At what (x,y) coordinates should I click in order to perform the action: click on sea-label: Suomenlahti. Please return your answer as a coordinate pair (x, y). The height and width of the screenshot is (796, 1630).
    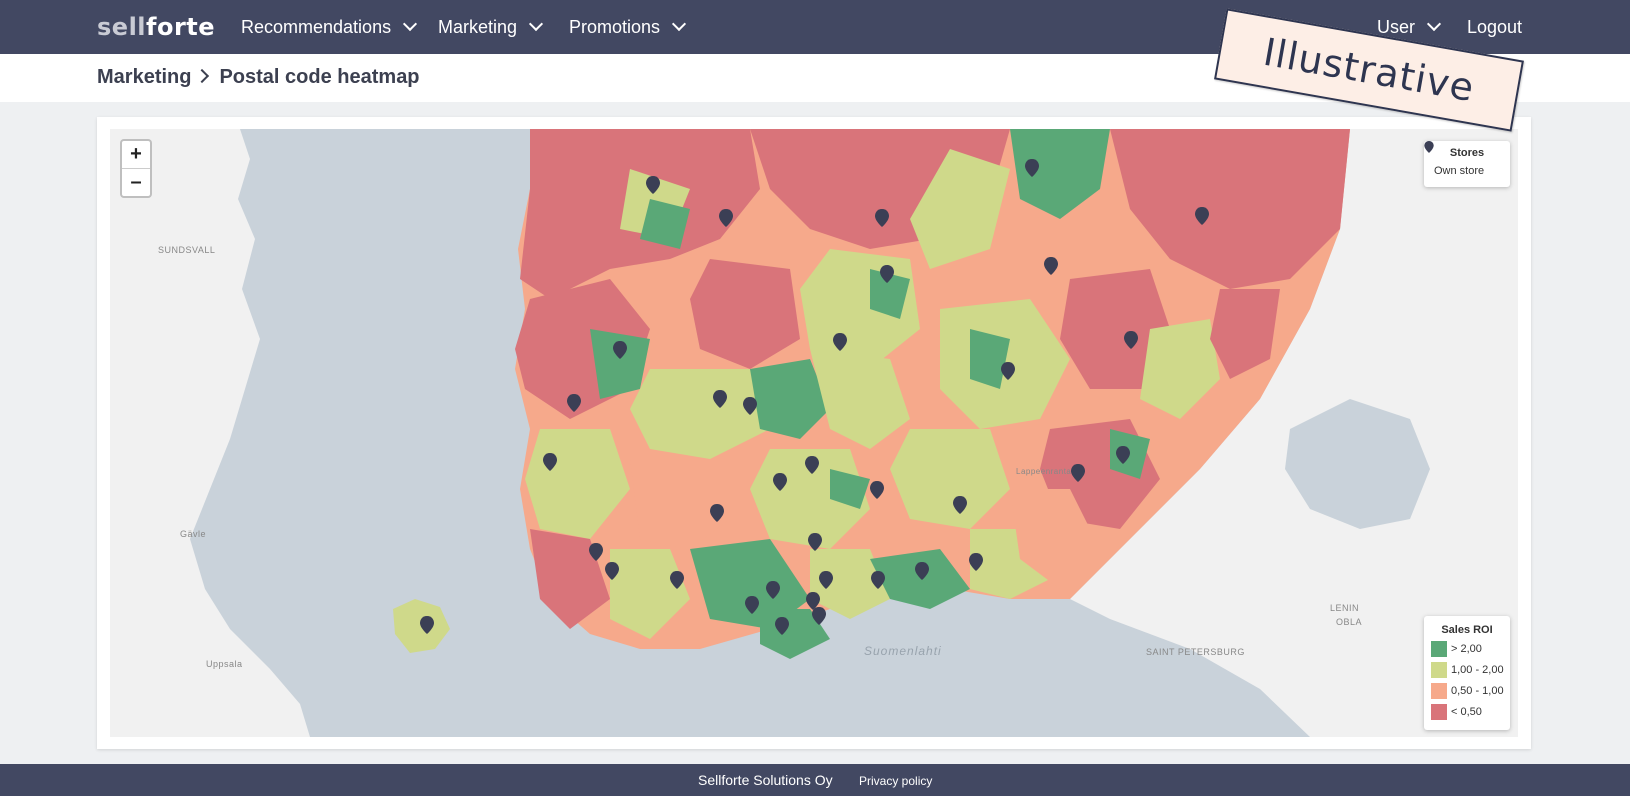
    Looking at the image, I should click on (903, 651).